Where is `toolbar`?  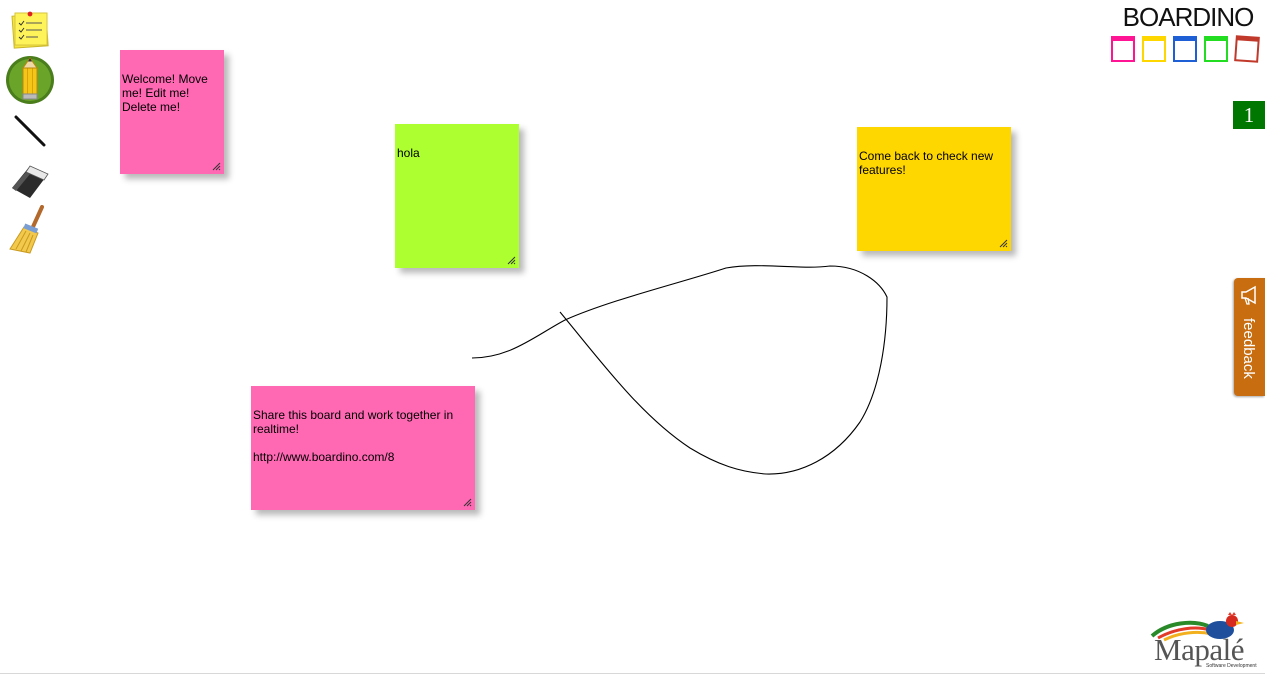
toolbar is located at coordinates (30, 130).